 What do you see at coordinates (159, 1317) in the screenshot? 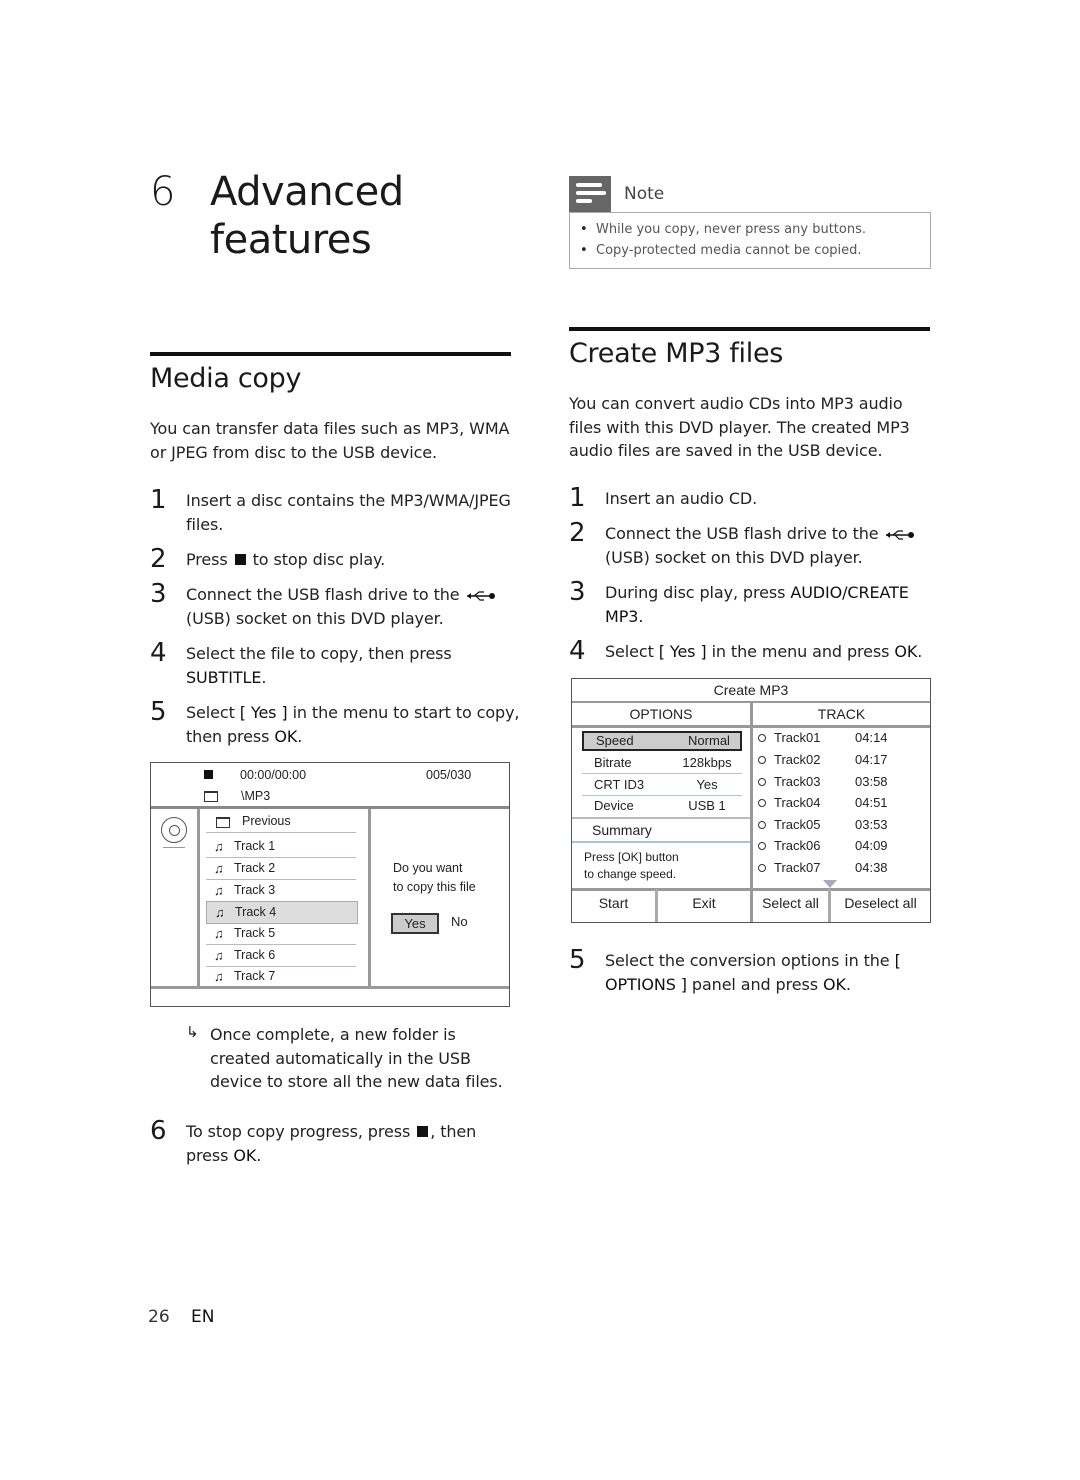
I see `page-number: 26` at bounding box center [159, 1317].